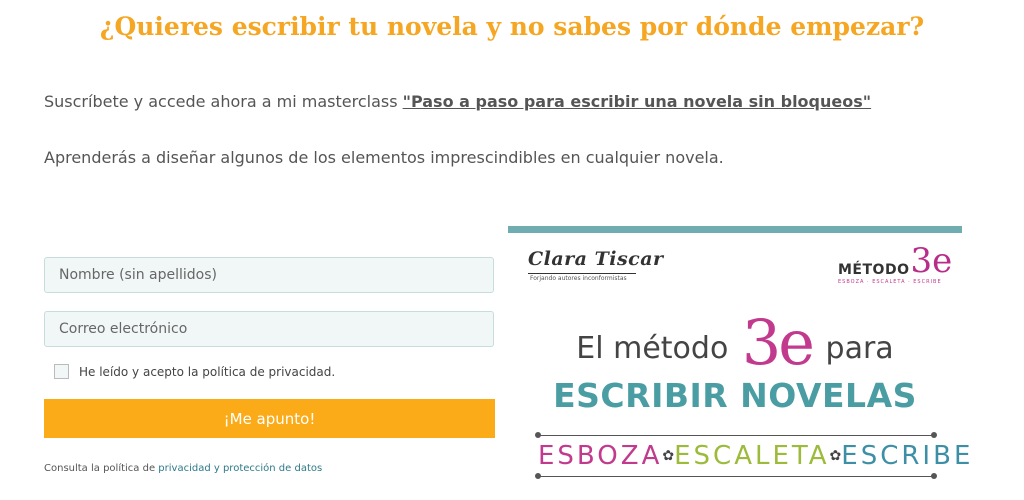 The width and height of the screenshot is (1024, 500). What do you see at coordinates (859, 348) in the screenshot?
I see `title-post: para` at bounding box center [859, 348].